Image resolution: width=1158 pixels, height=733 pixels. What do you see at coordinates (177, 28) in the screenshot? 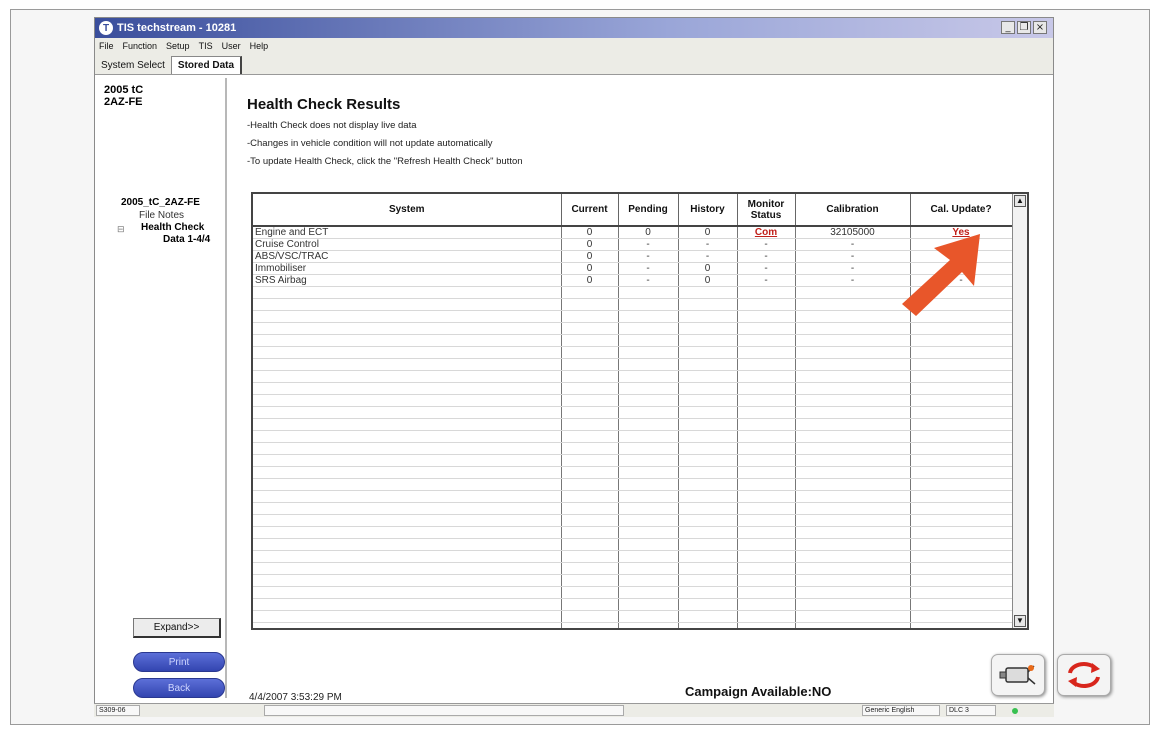
I see `window-title: TIS techstream - 10281` at bounding box center [177, 28].